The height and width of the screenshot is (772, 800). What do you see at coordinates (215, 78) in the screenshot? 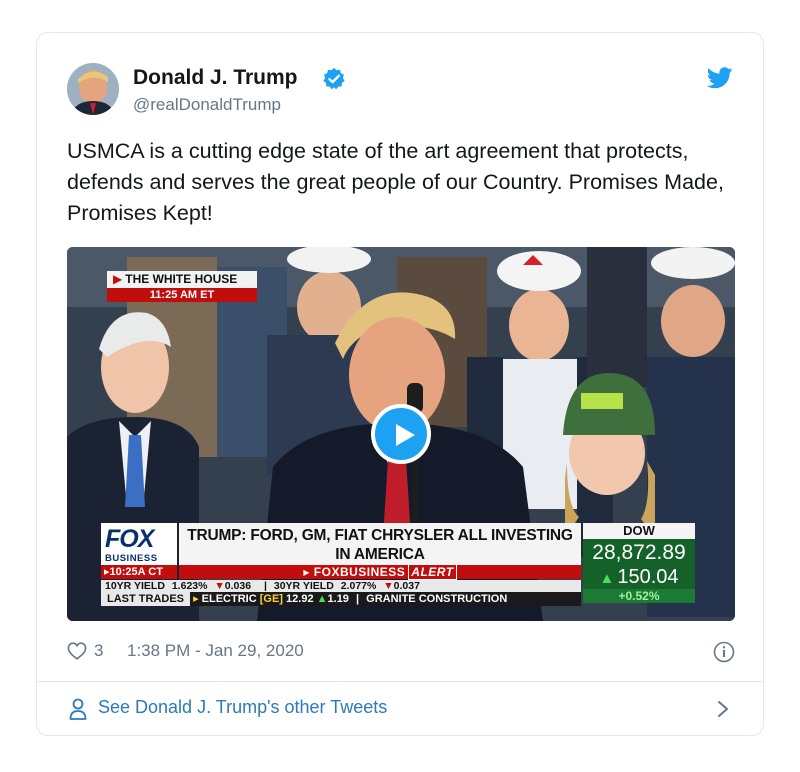
I see `display-name: Donald J. Trump` at bounding box center [215, 78].